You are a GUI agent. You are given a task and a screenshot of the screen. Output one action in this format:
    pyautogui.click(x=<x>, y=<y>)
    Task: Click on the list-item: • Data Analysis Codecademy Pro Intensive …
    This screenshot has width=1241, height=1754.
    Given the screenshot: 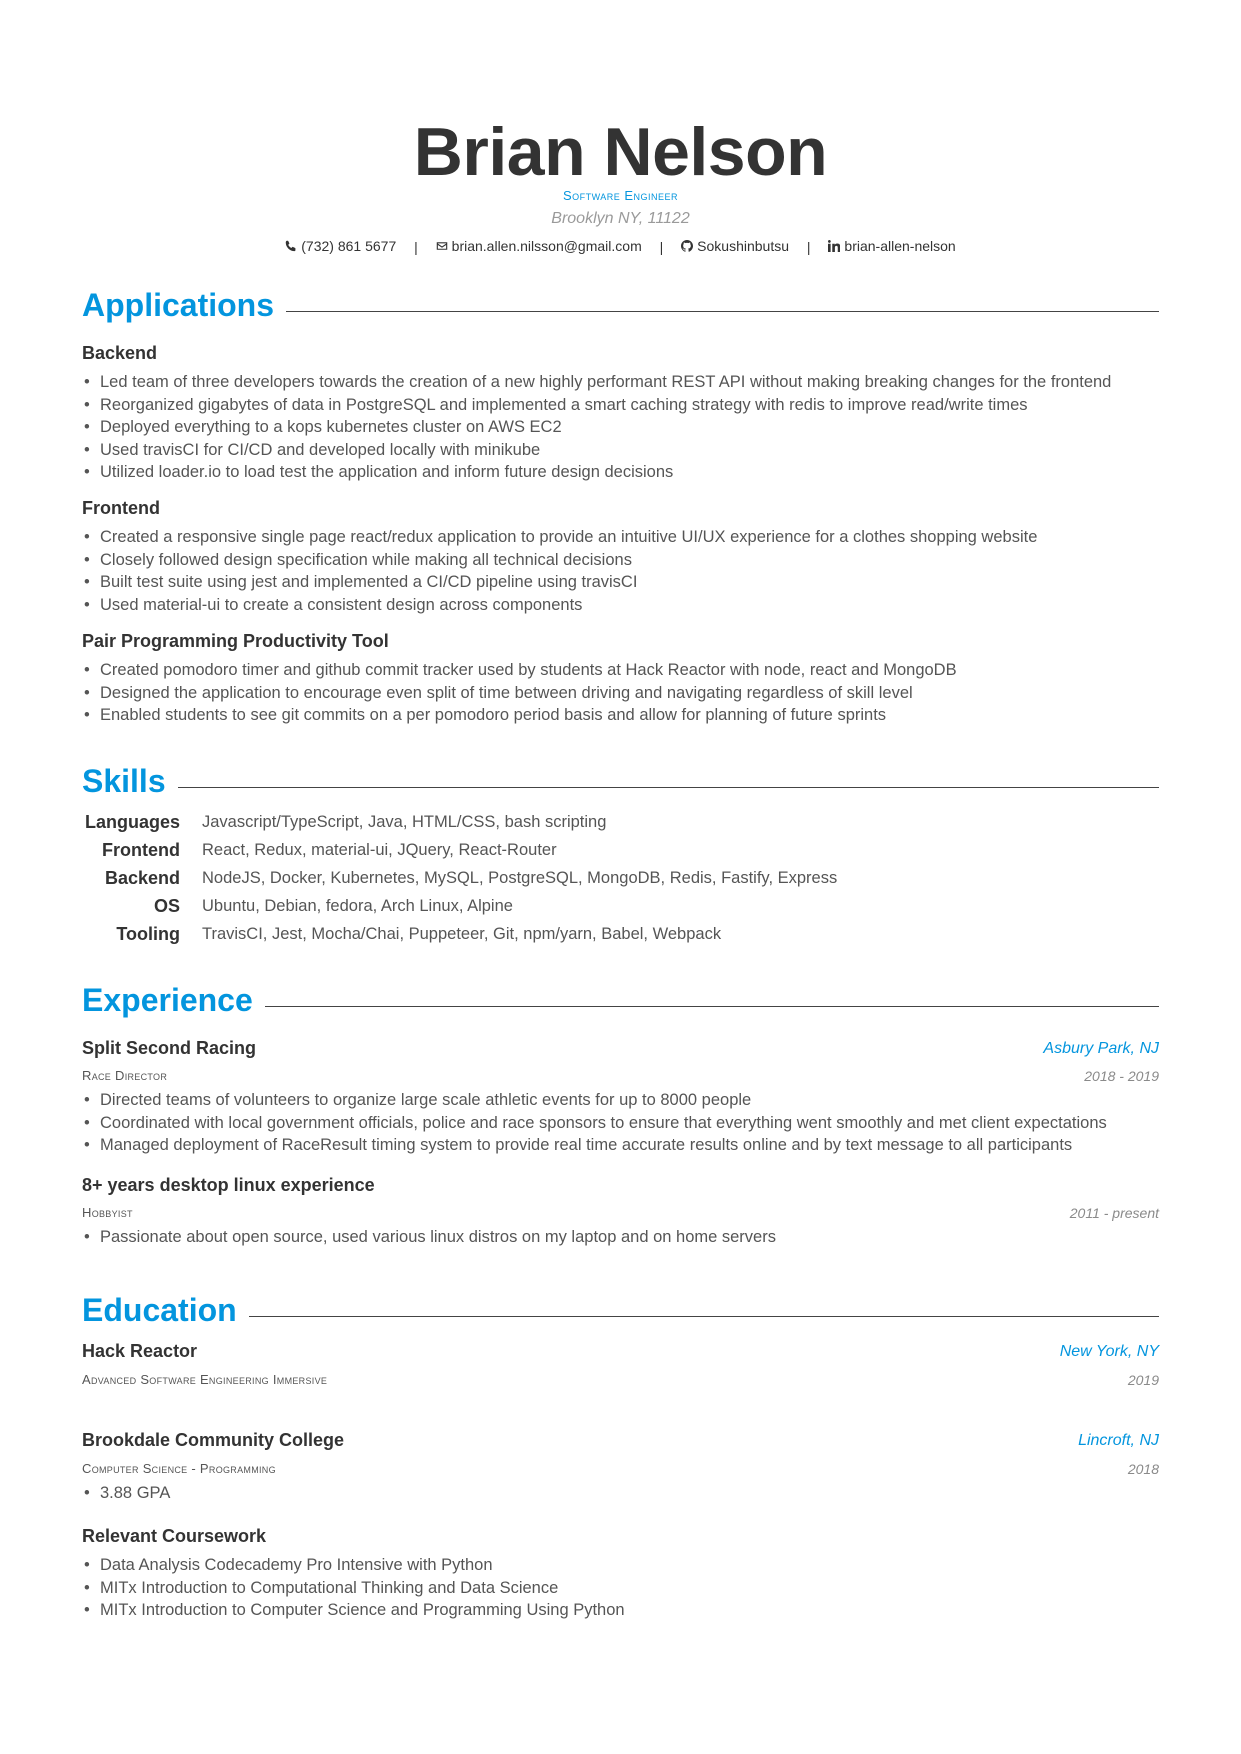 What is the action you would take?
    pyautogui.click(x=354, y=1565)
    